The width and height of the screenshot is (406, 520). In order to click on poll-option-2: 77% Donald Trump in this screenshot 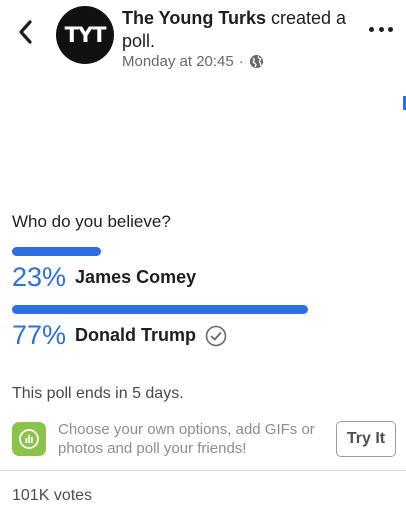, I will do `click(119, 335)`.